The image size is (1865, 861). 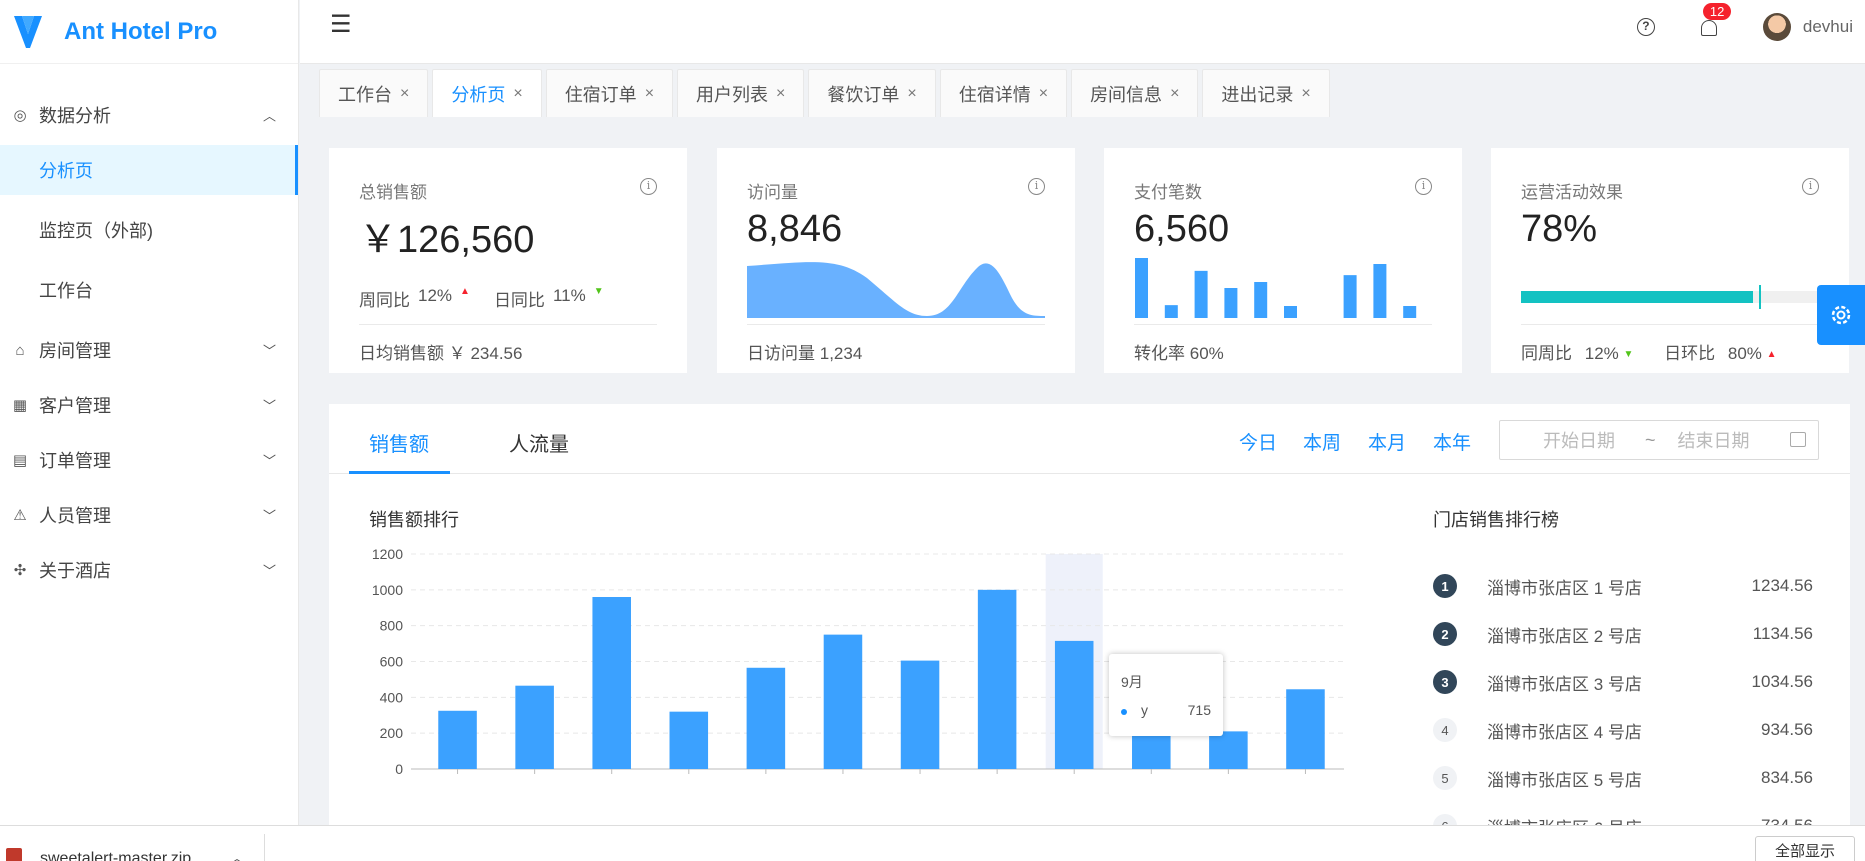 I want to click on trend-label: 日环比, so click(x=1690, y=353).